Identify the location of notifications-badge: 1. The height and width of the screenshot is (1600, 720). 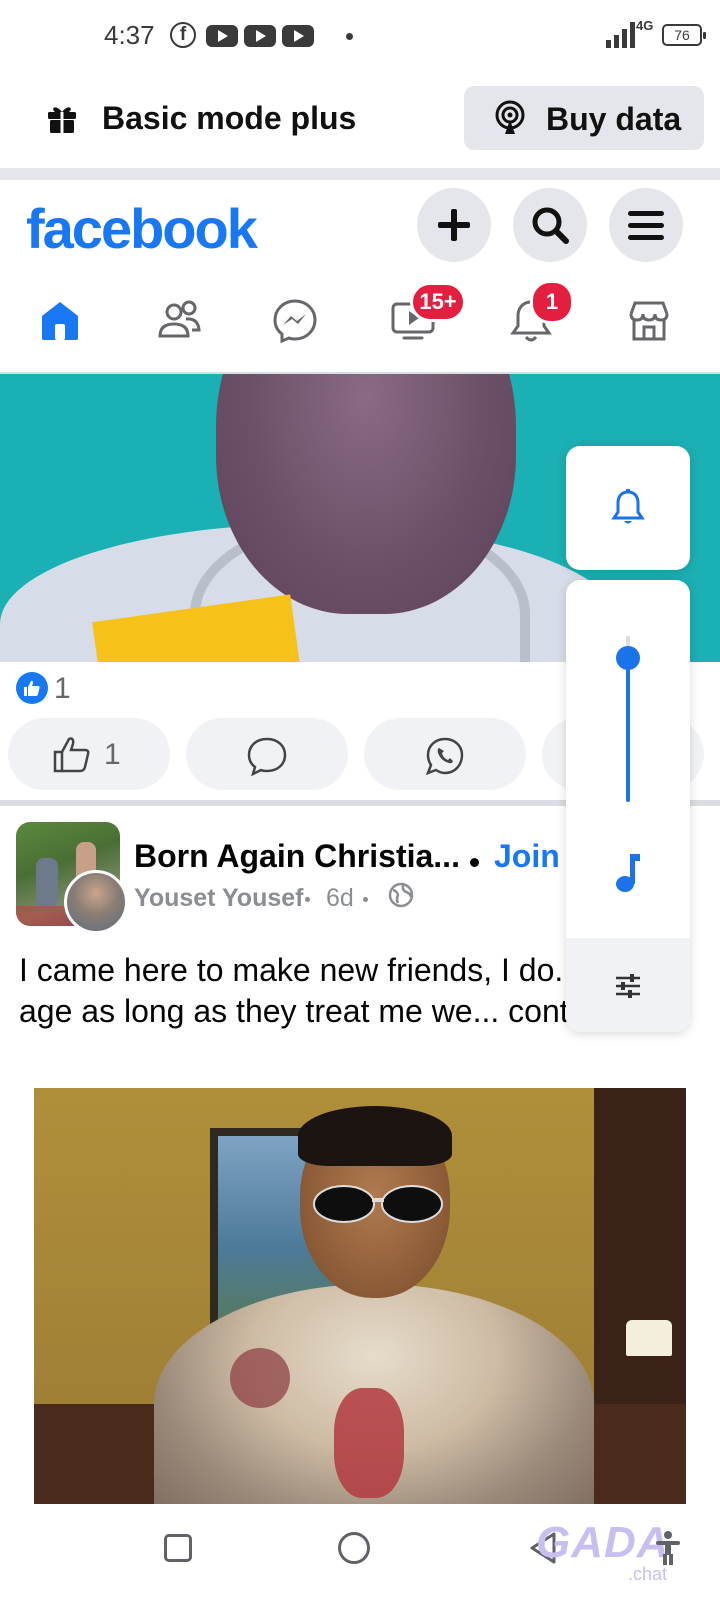
(552, 302).